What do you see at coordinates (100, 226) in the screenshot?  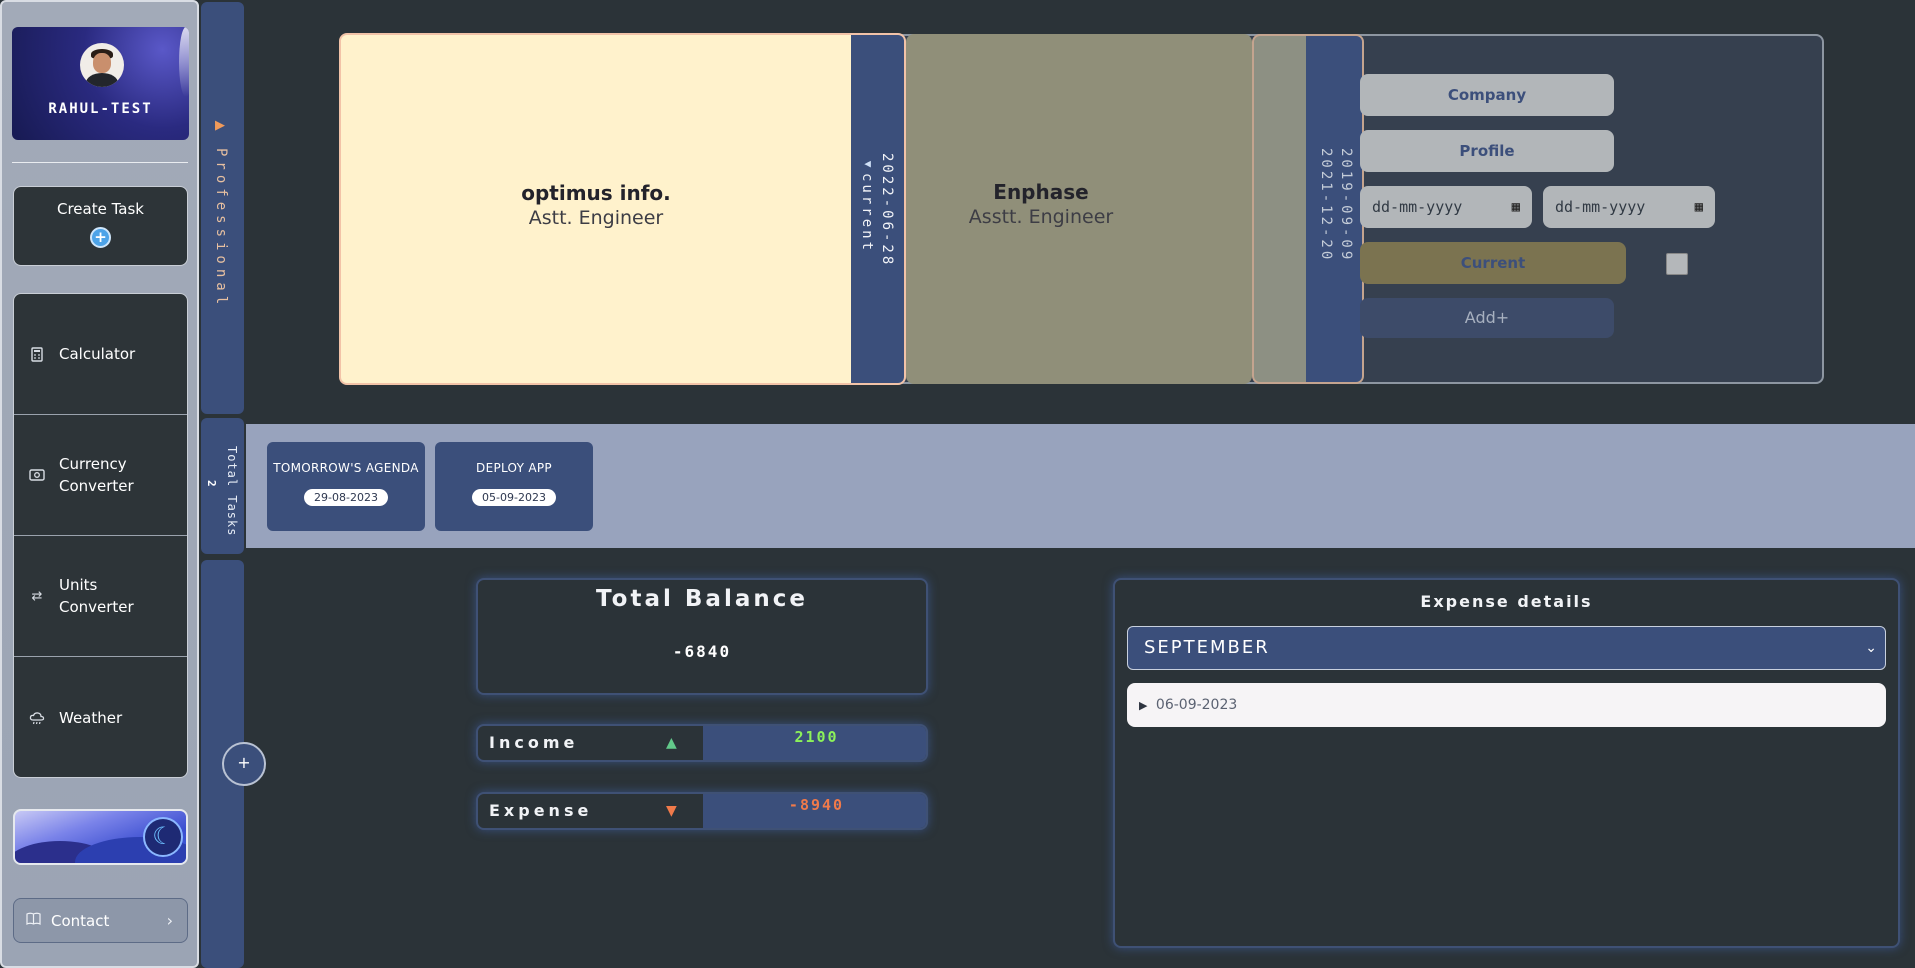 I see `create-task-button: Create Task +` at bounding box center [100, 226].